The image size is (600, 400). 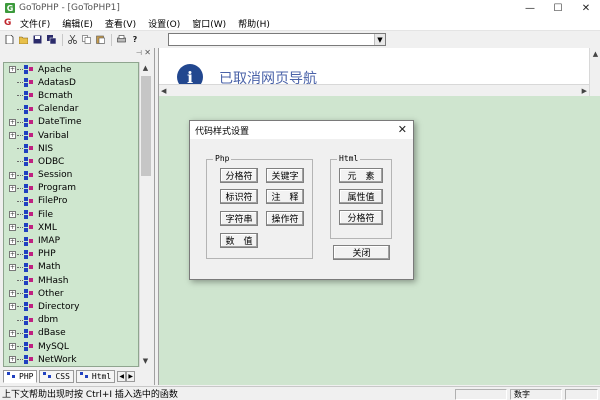 What do you see at coordinates (71, 109) in the screenshot?
I see `tree-item: Calendar` at bounding box center [71, 109].